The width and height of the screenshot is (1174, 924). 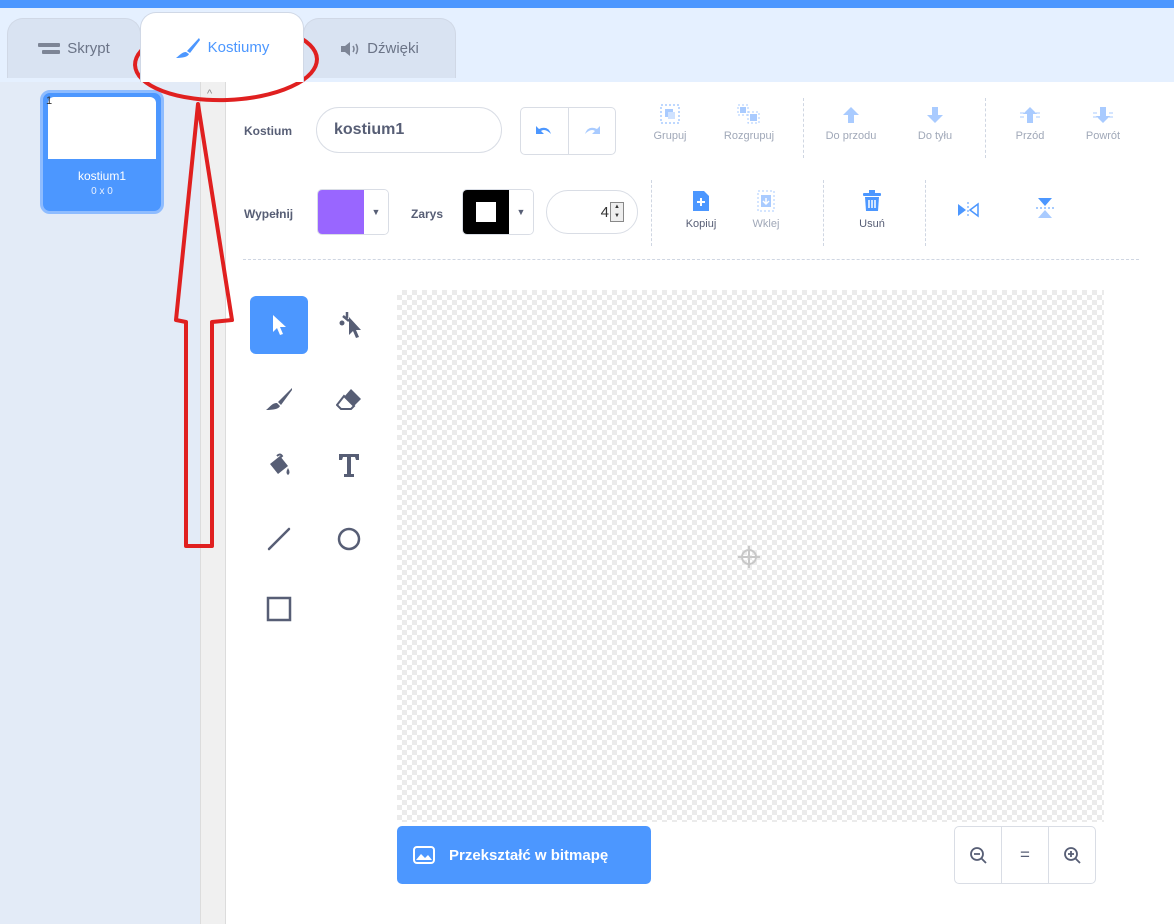 I want to click on outline-width-value: 4, so click(x=604, y=212).